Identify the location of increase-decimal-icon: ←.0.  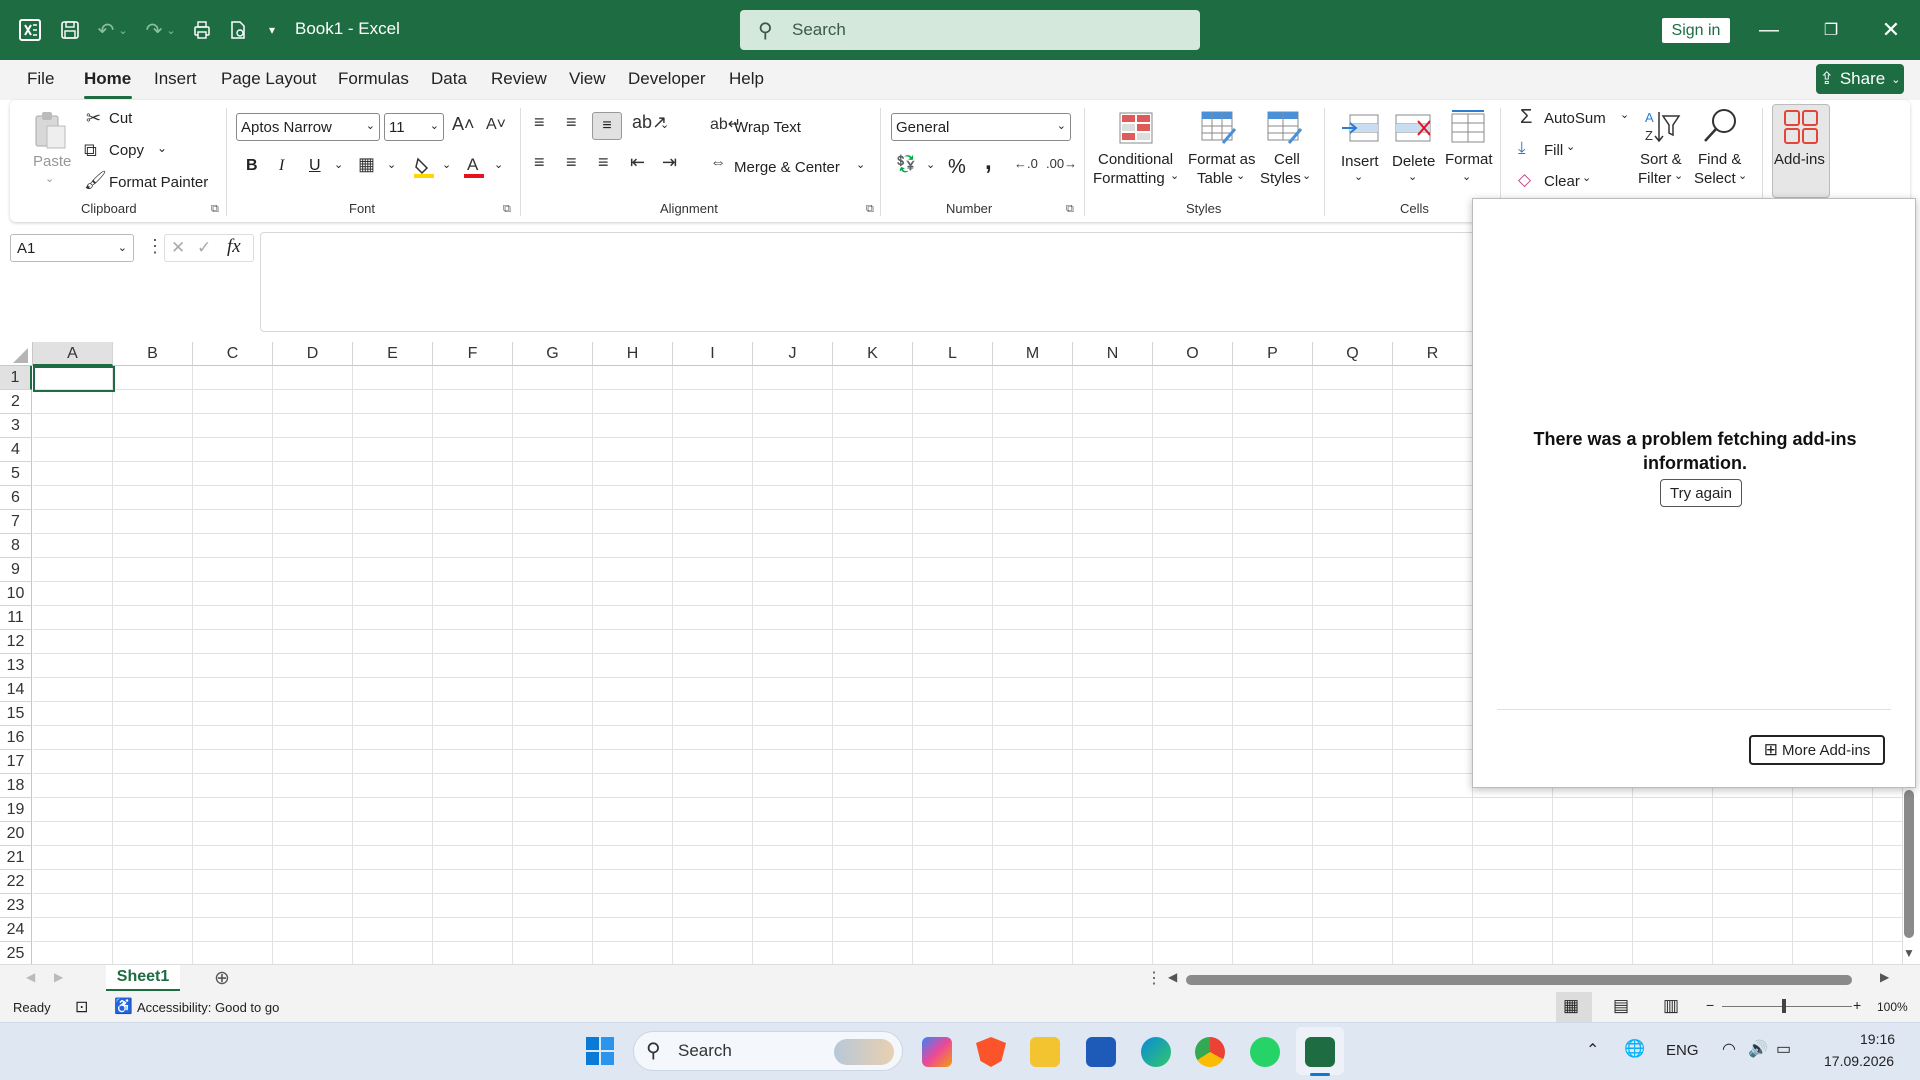
(1026, 163).